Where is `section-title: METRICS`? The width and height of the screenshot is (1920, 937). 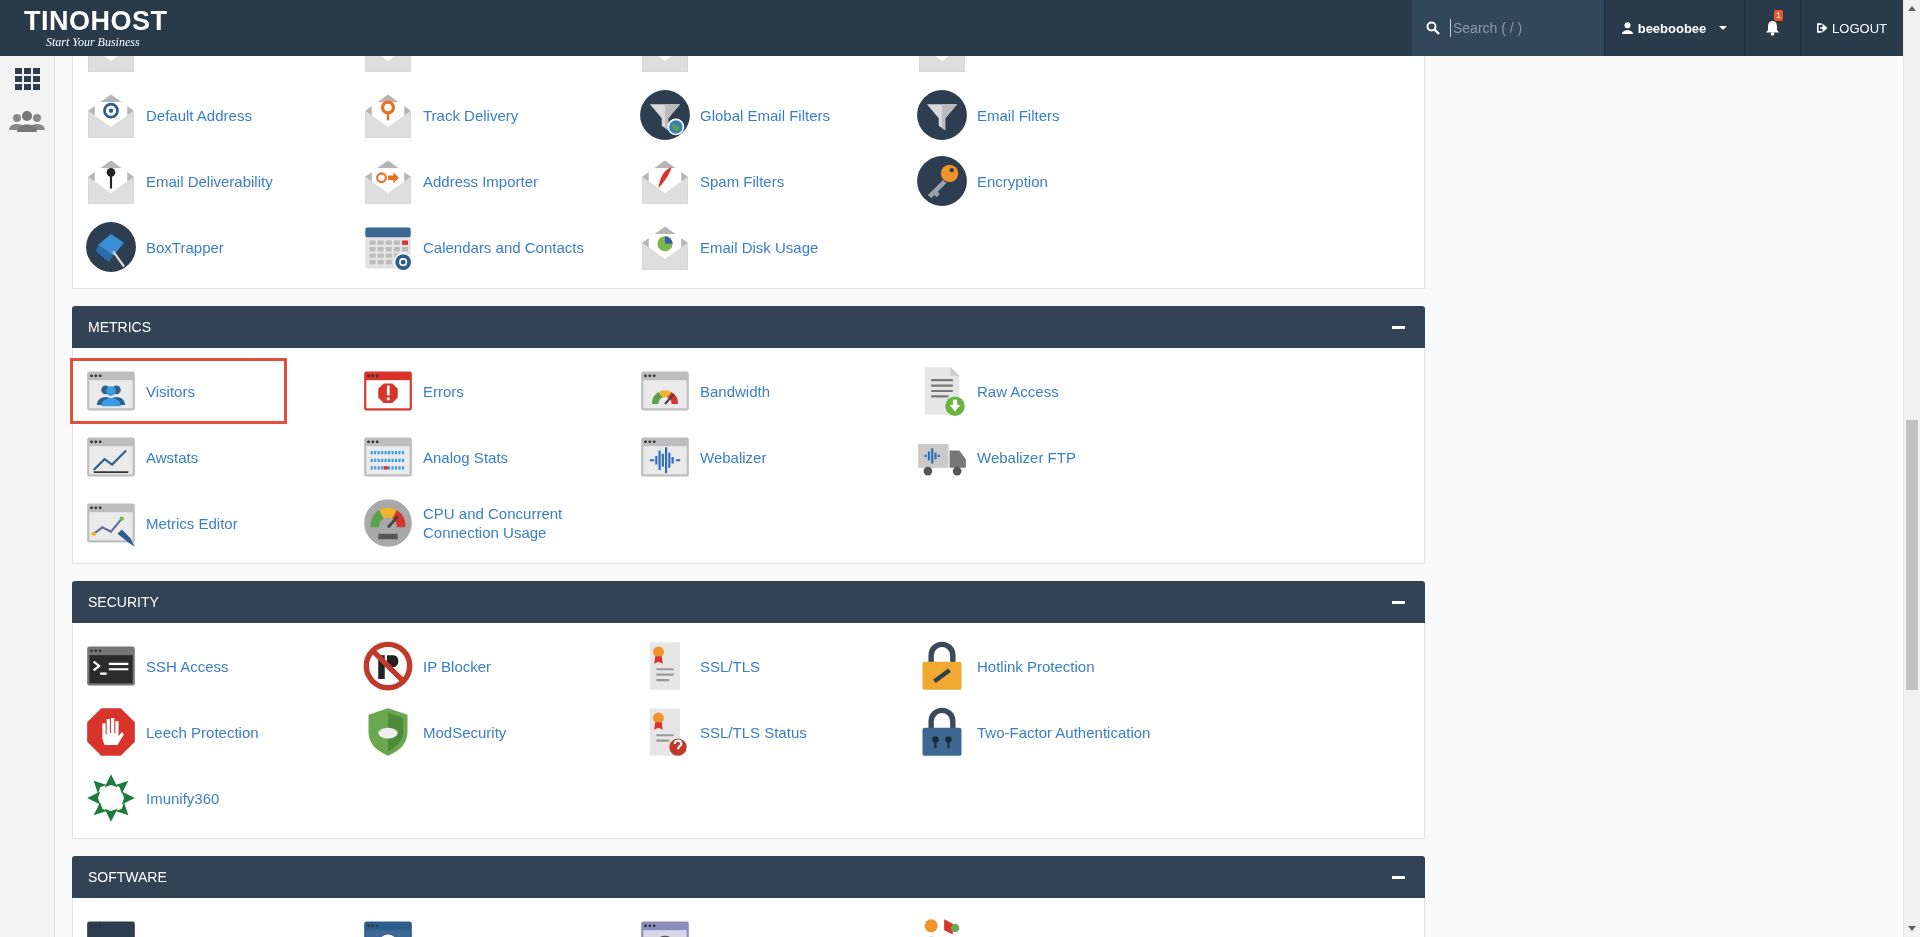
section-title: METRICS is located at coordinates (120, 327).